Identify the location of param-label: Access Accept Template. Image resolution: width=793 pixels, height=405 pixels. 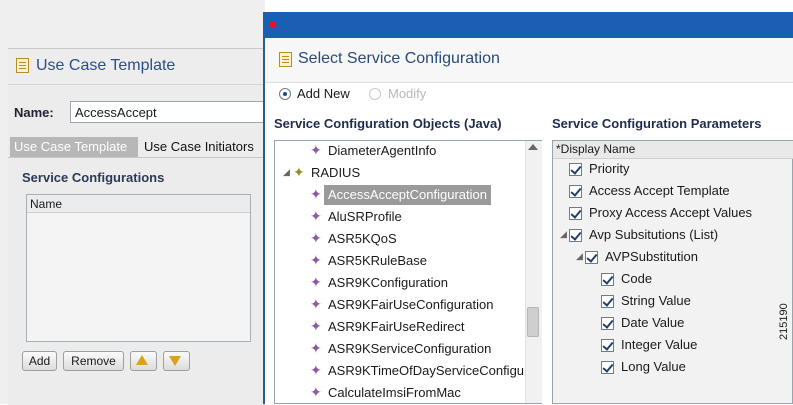
(659, 190).